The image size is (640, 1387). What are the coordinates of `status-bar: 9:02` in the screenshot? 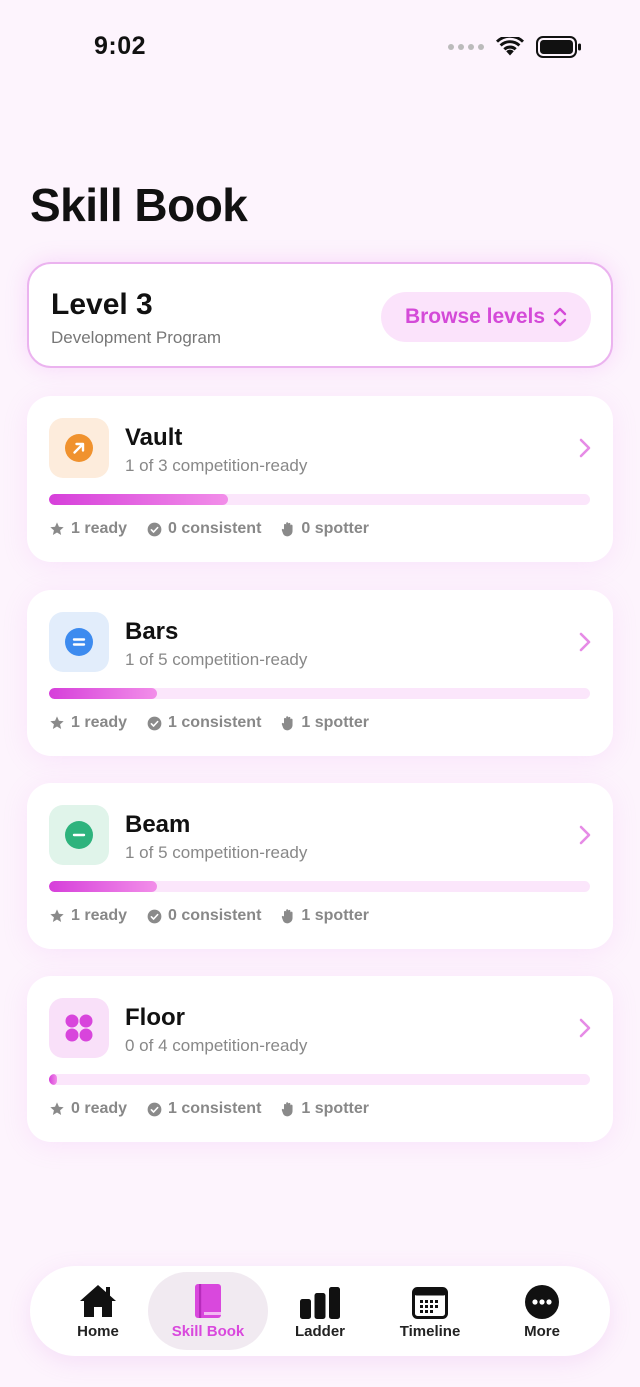 It's located at (320, 47).